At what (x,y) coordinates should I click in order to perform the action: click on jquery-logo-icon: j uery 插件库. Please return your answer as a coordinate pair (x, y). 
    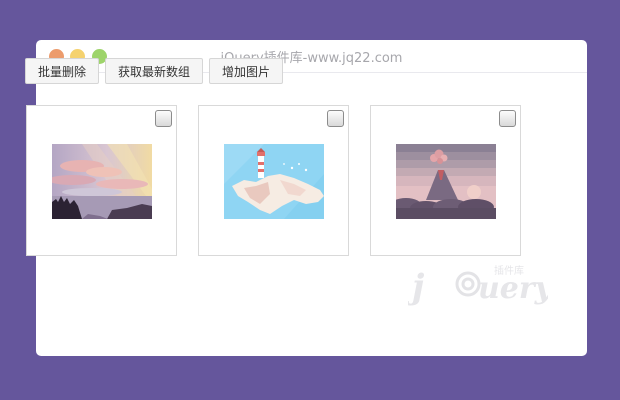
    Looking at the image, I should click on (480, 285).